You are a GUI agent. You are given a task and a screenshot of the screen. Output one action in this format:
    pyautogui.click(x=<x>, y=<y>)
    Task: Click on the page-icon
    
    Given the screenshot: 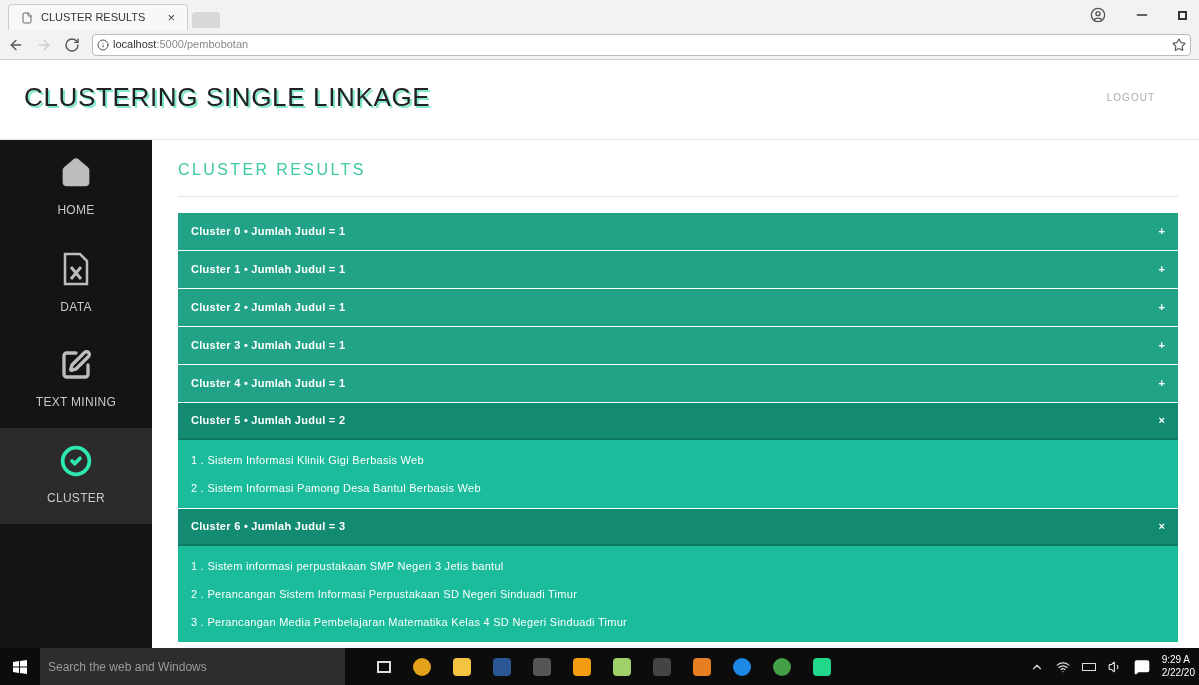 What is the action you would take?
    pyautogui.click(x=27, y=17)
    